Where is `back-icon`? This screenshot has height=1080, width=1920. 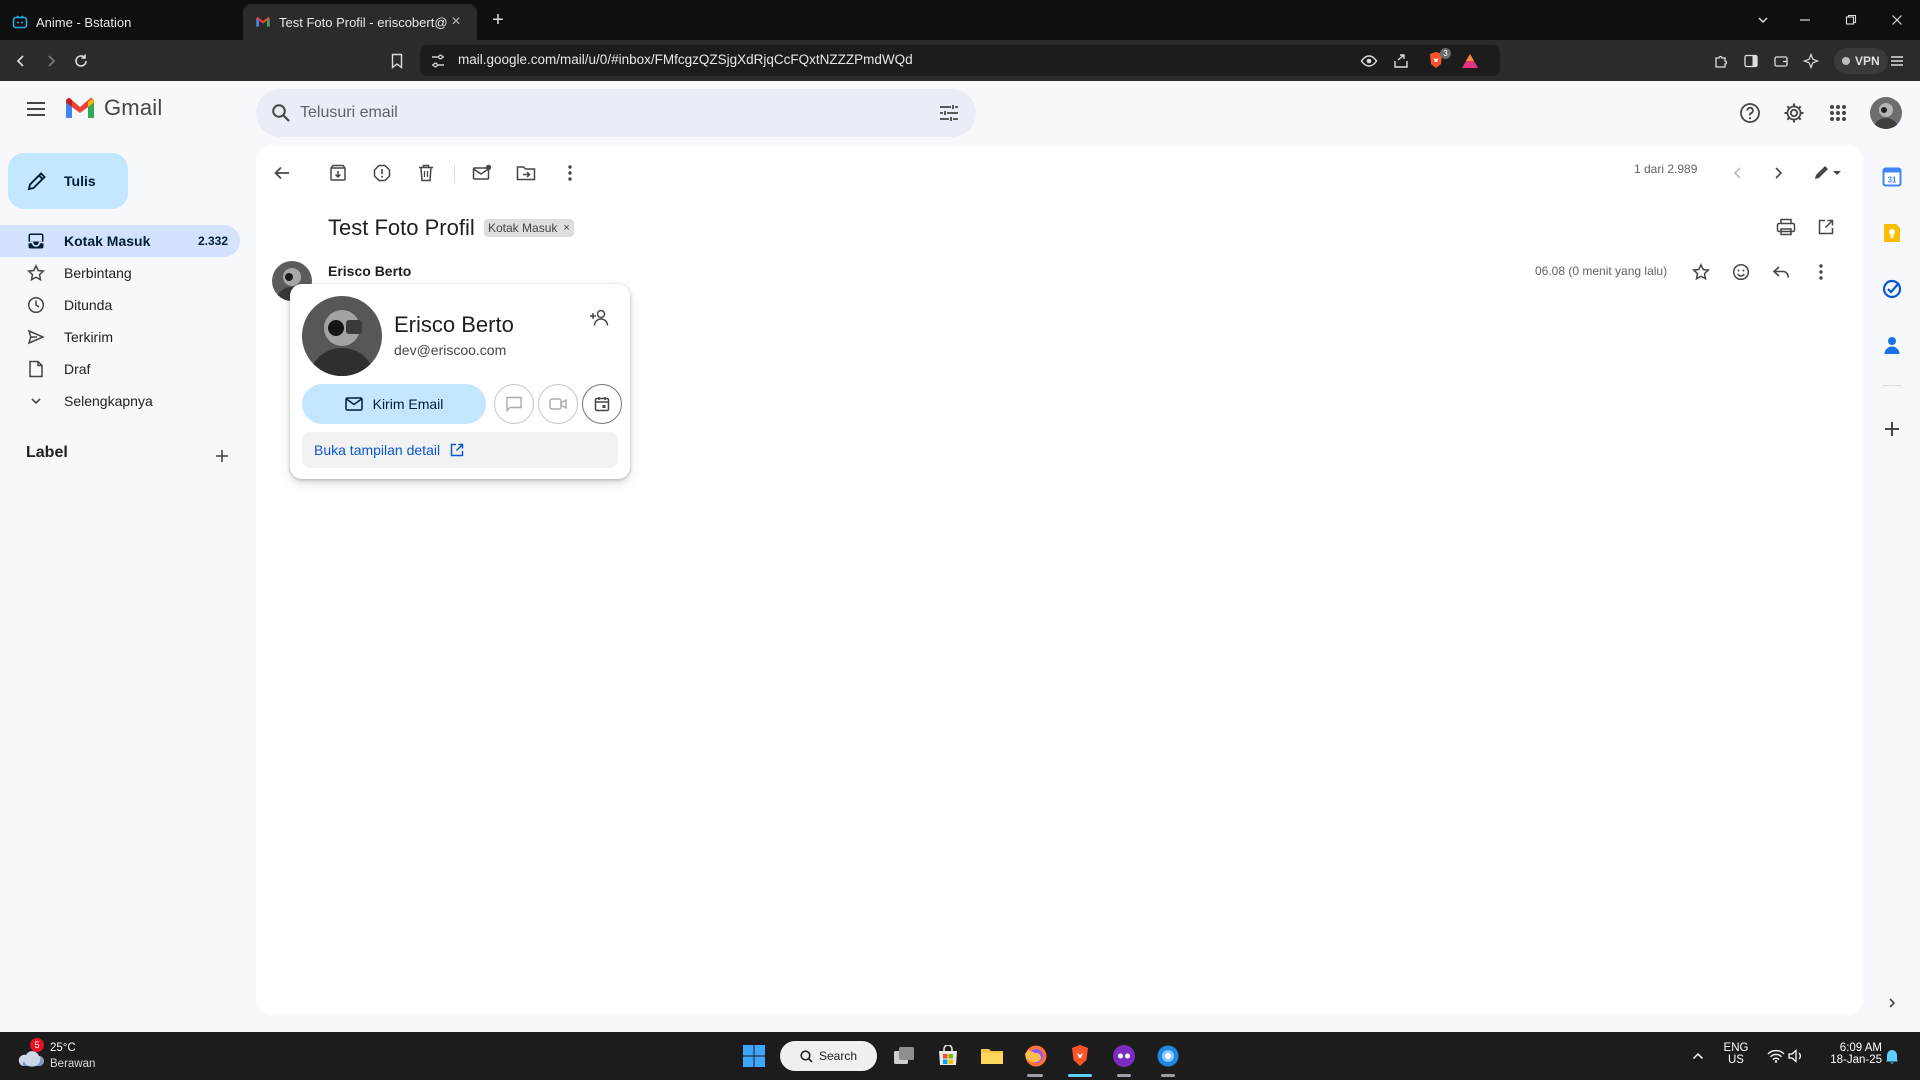
back-icon is located at coordinates (21, 61).